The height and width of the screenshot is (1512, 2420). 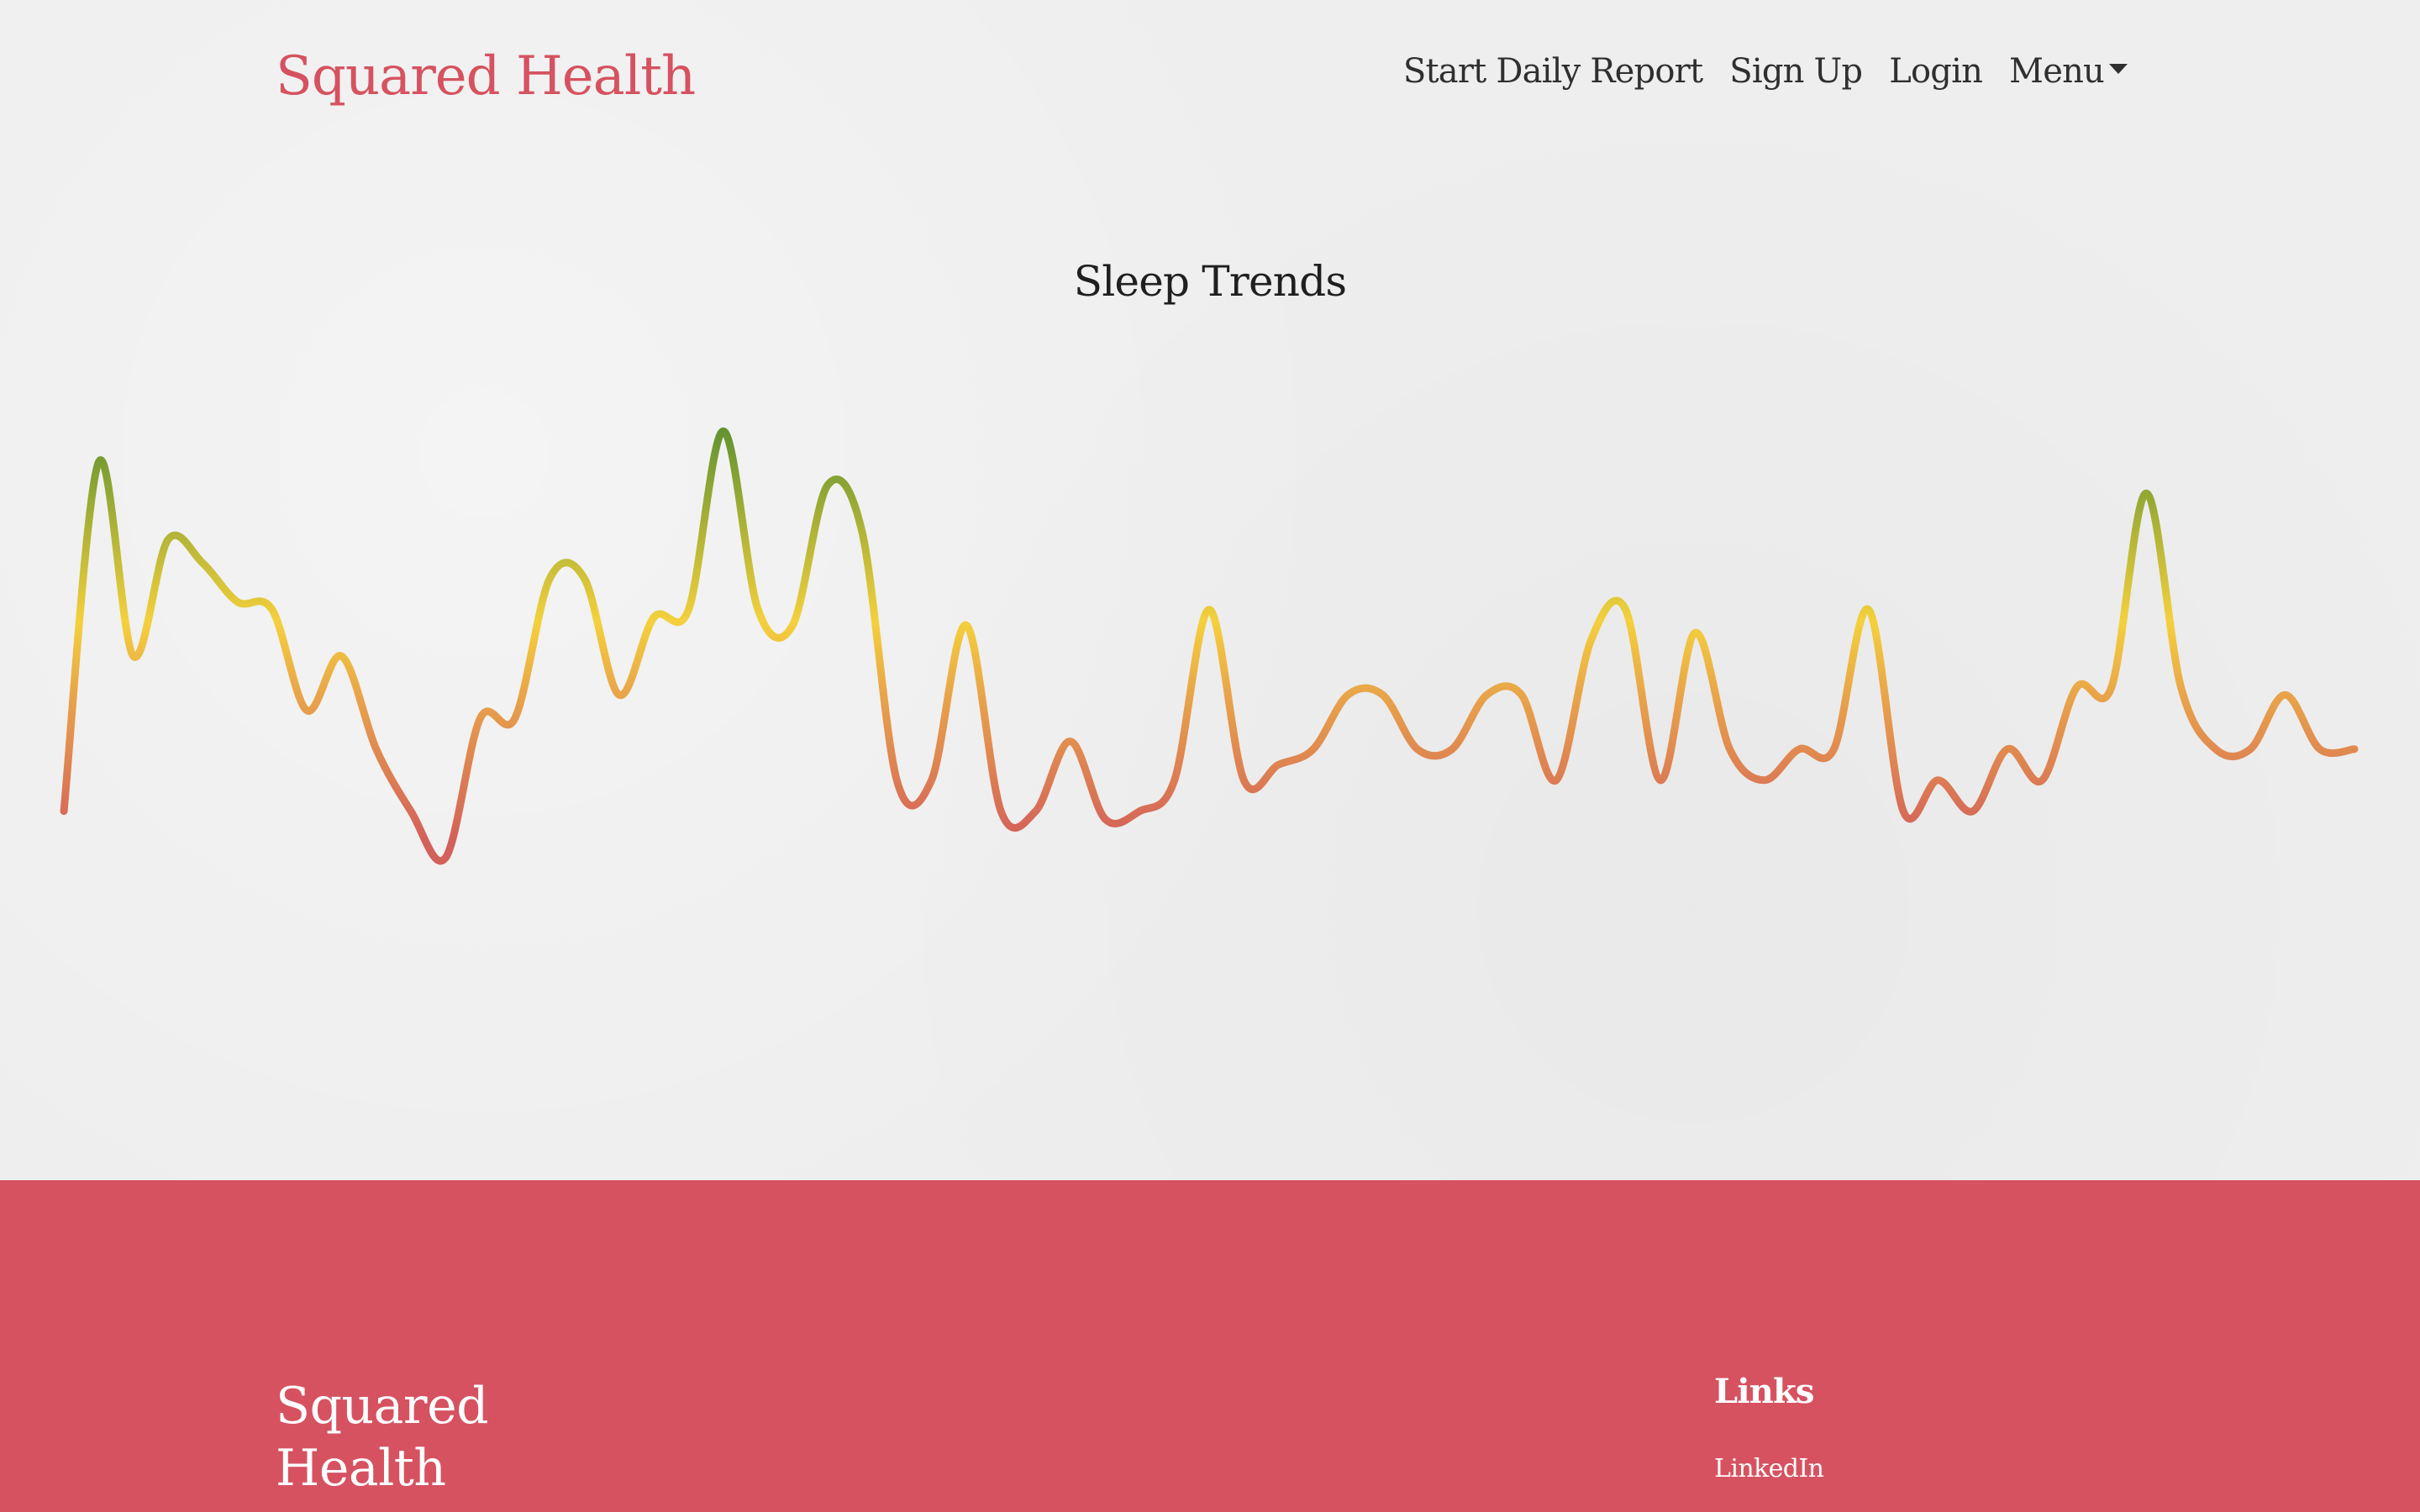 I want to click on nav-links: Start Daily Report Sign Up Login Menu, so click(x=1765, y=71).